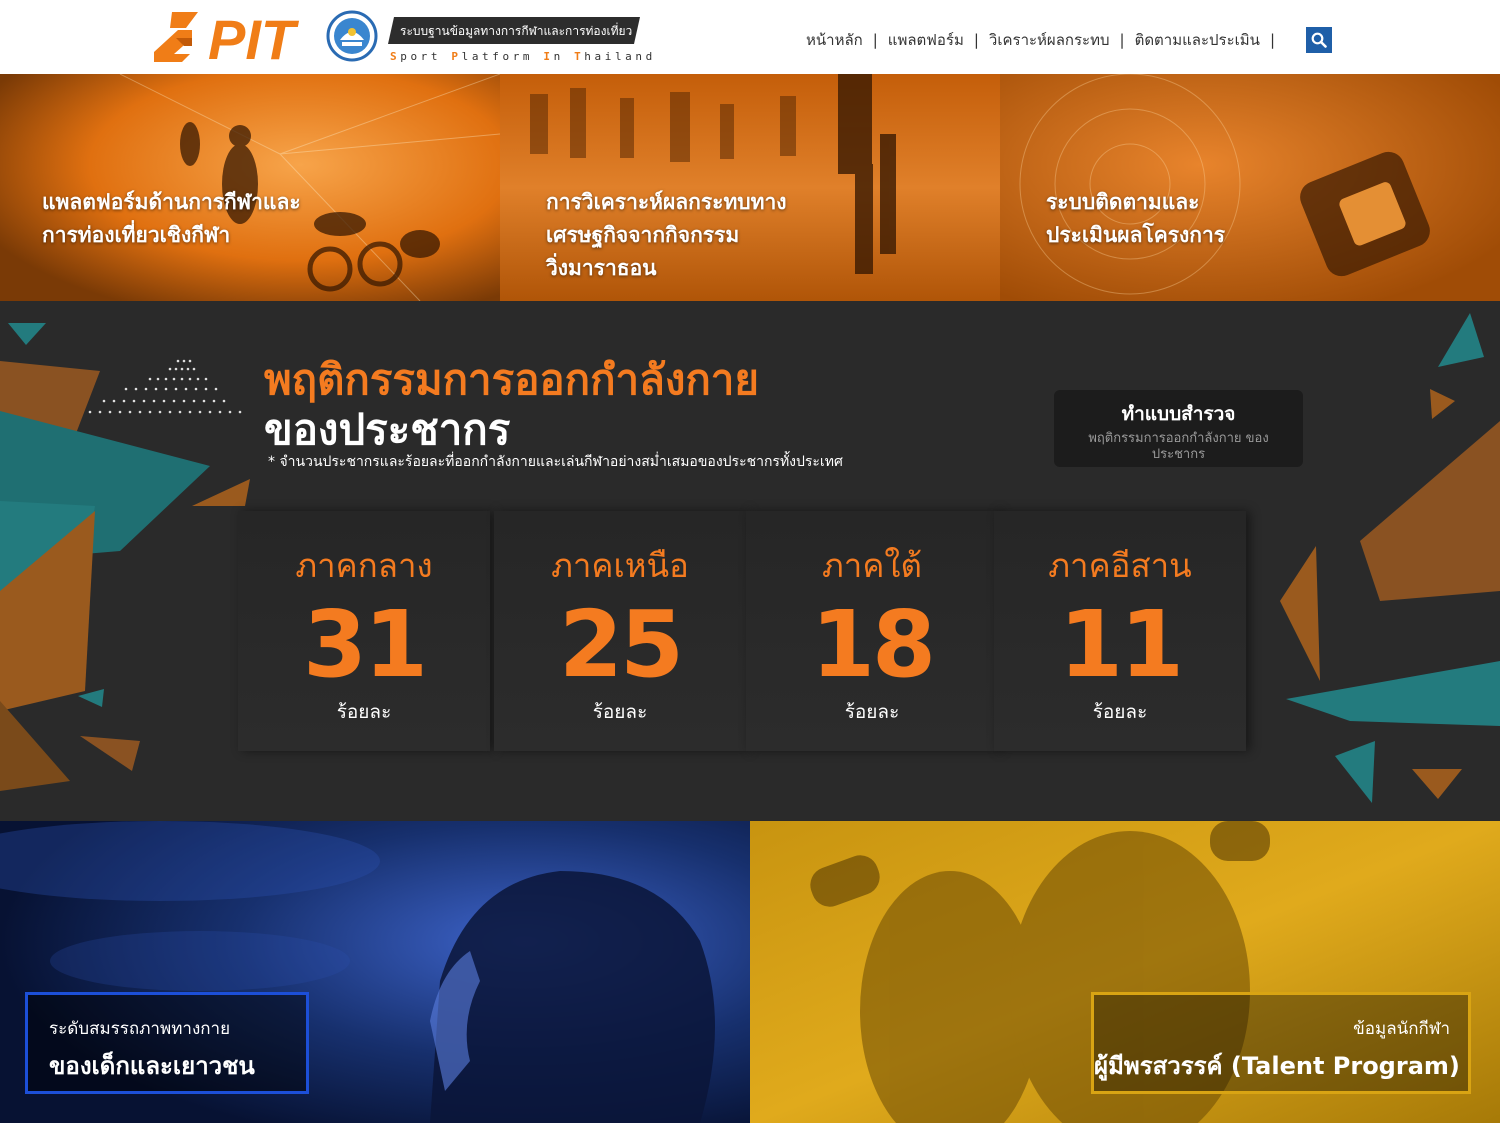 Image resolution: width=1500 pixels, height=1123 pixels. What do you see at coordinates (395, 56) in the screenshot?
I see `tagline-initial: S` at bounding box center [395, 56].